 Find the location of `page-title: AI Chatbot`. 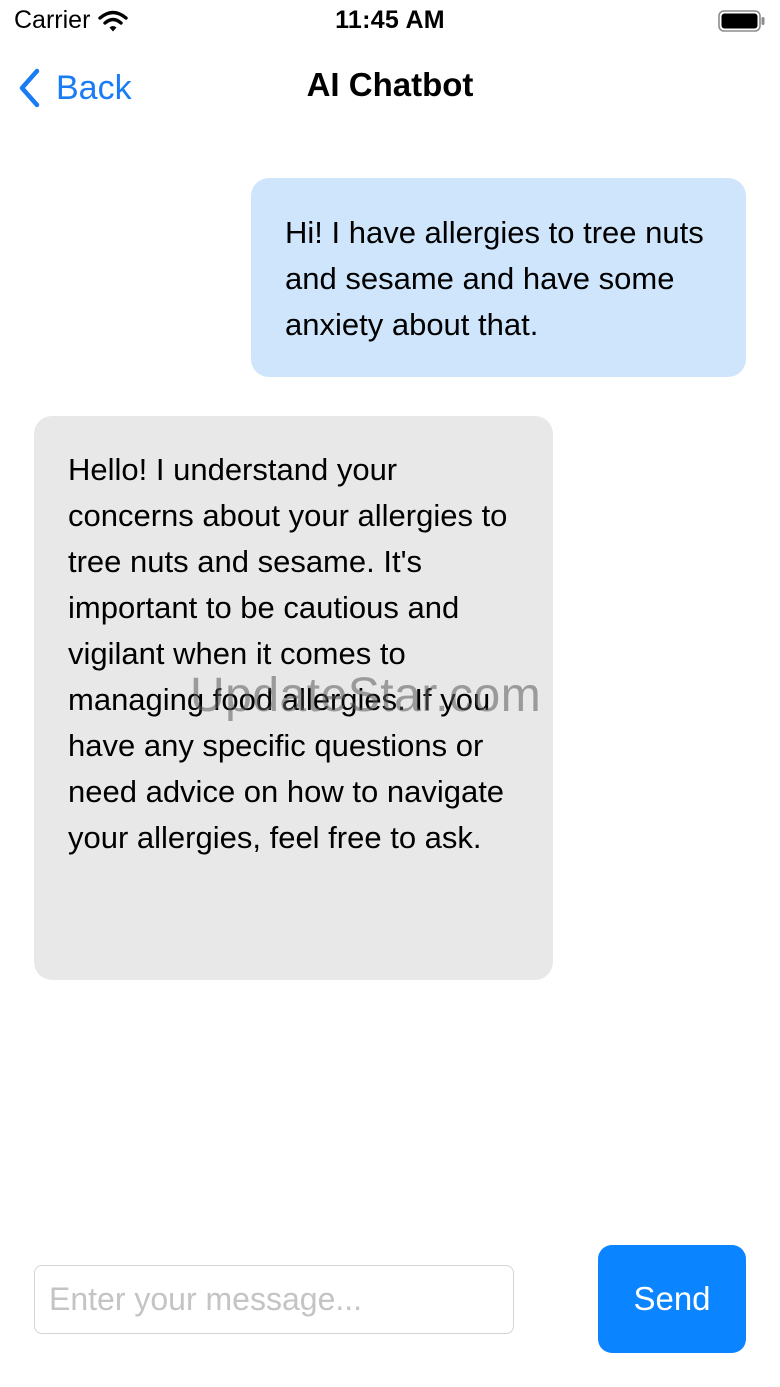

page-title: AI Chatbot is located at coordinates (390, 84).